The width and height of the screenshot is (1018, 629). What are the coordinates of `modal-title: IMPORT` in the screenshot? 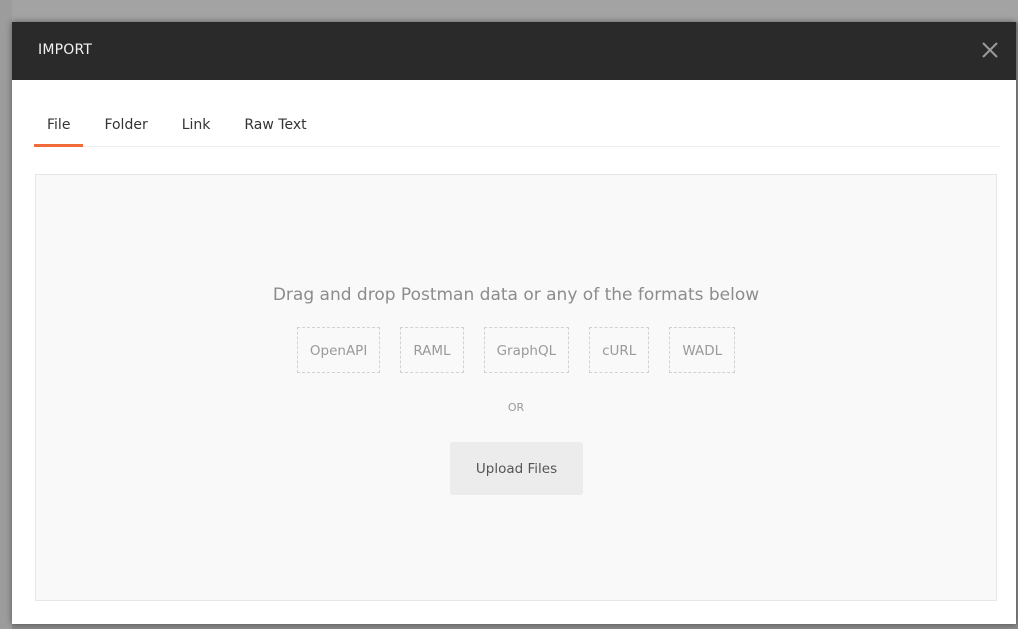 It's located at (65, 50).